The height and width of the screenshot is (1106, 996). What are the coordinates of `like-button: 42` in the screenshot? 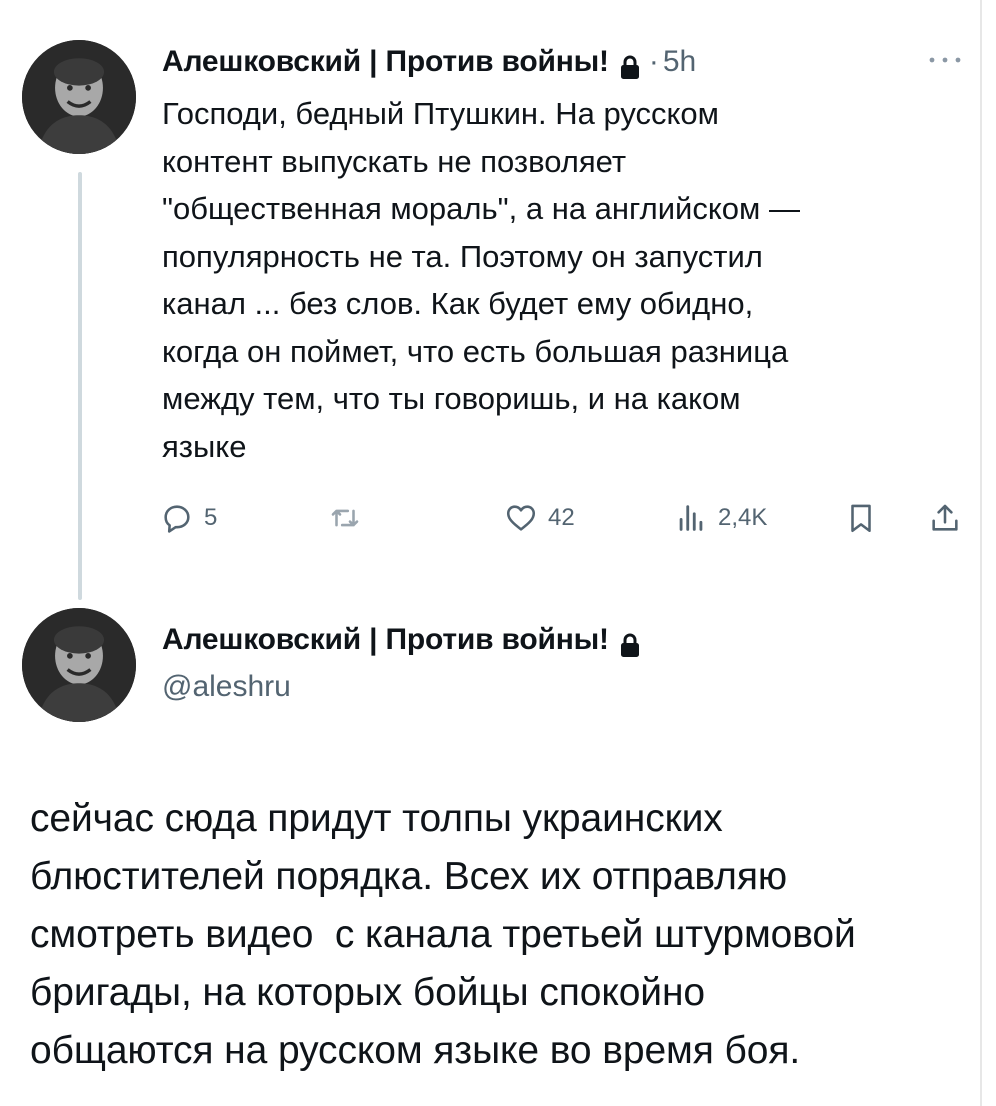 It's located at (539, 518).